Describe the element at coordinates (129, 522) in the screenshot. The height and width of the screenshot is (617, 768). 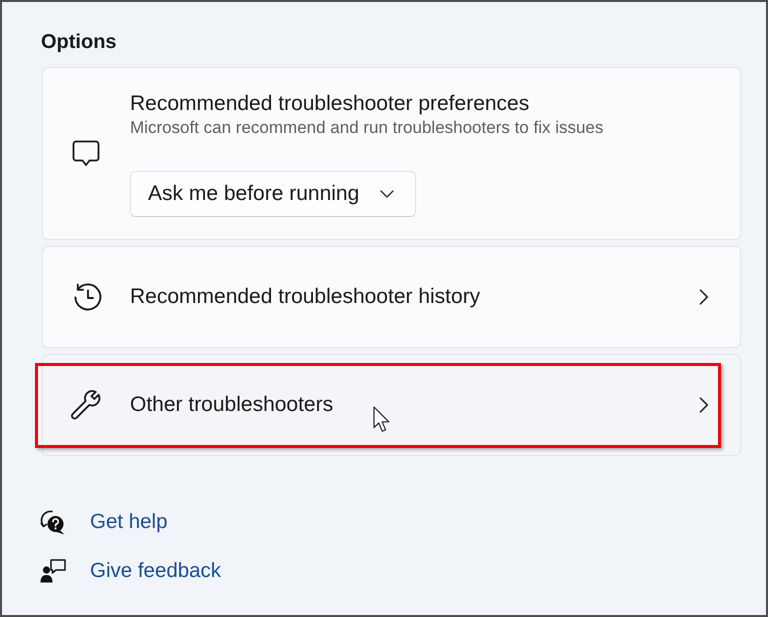
I see `text-link: Get help` at that location.